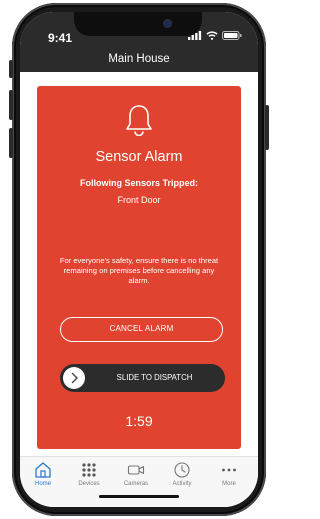 The height and width of the screenshot is (519, 320). What do you see at coordinates (43, 470) in the screenshot?
I see `home-icon` at bounding box center [43, 470].